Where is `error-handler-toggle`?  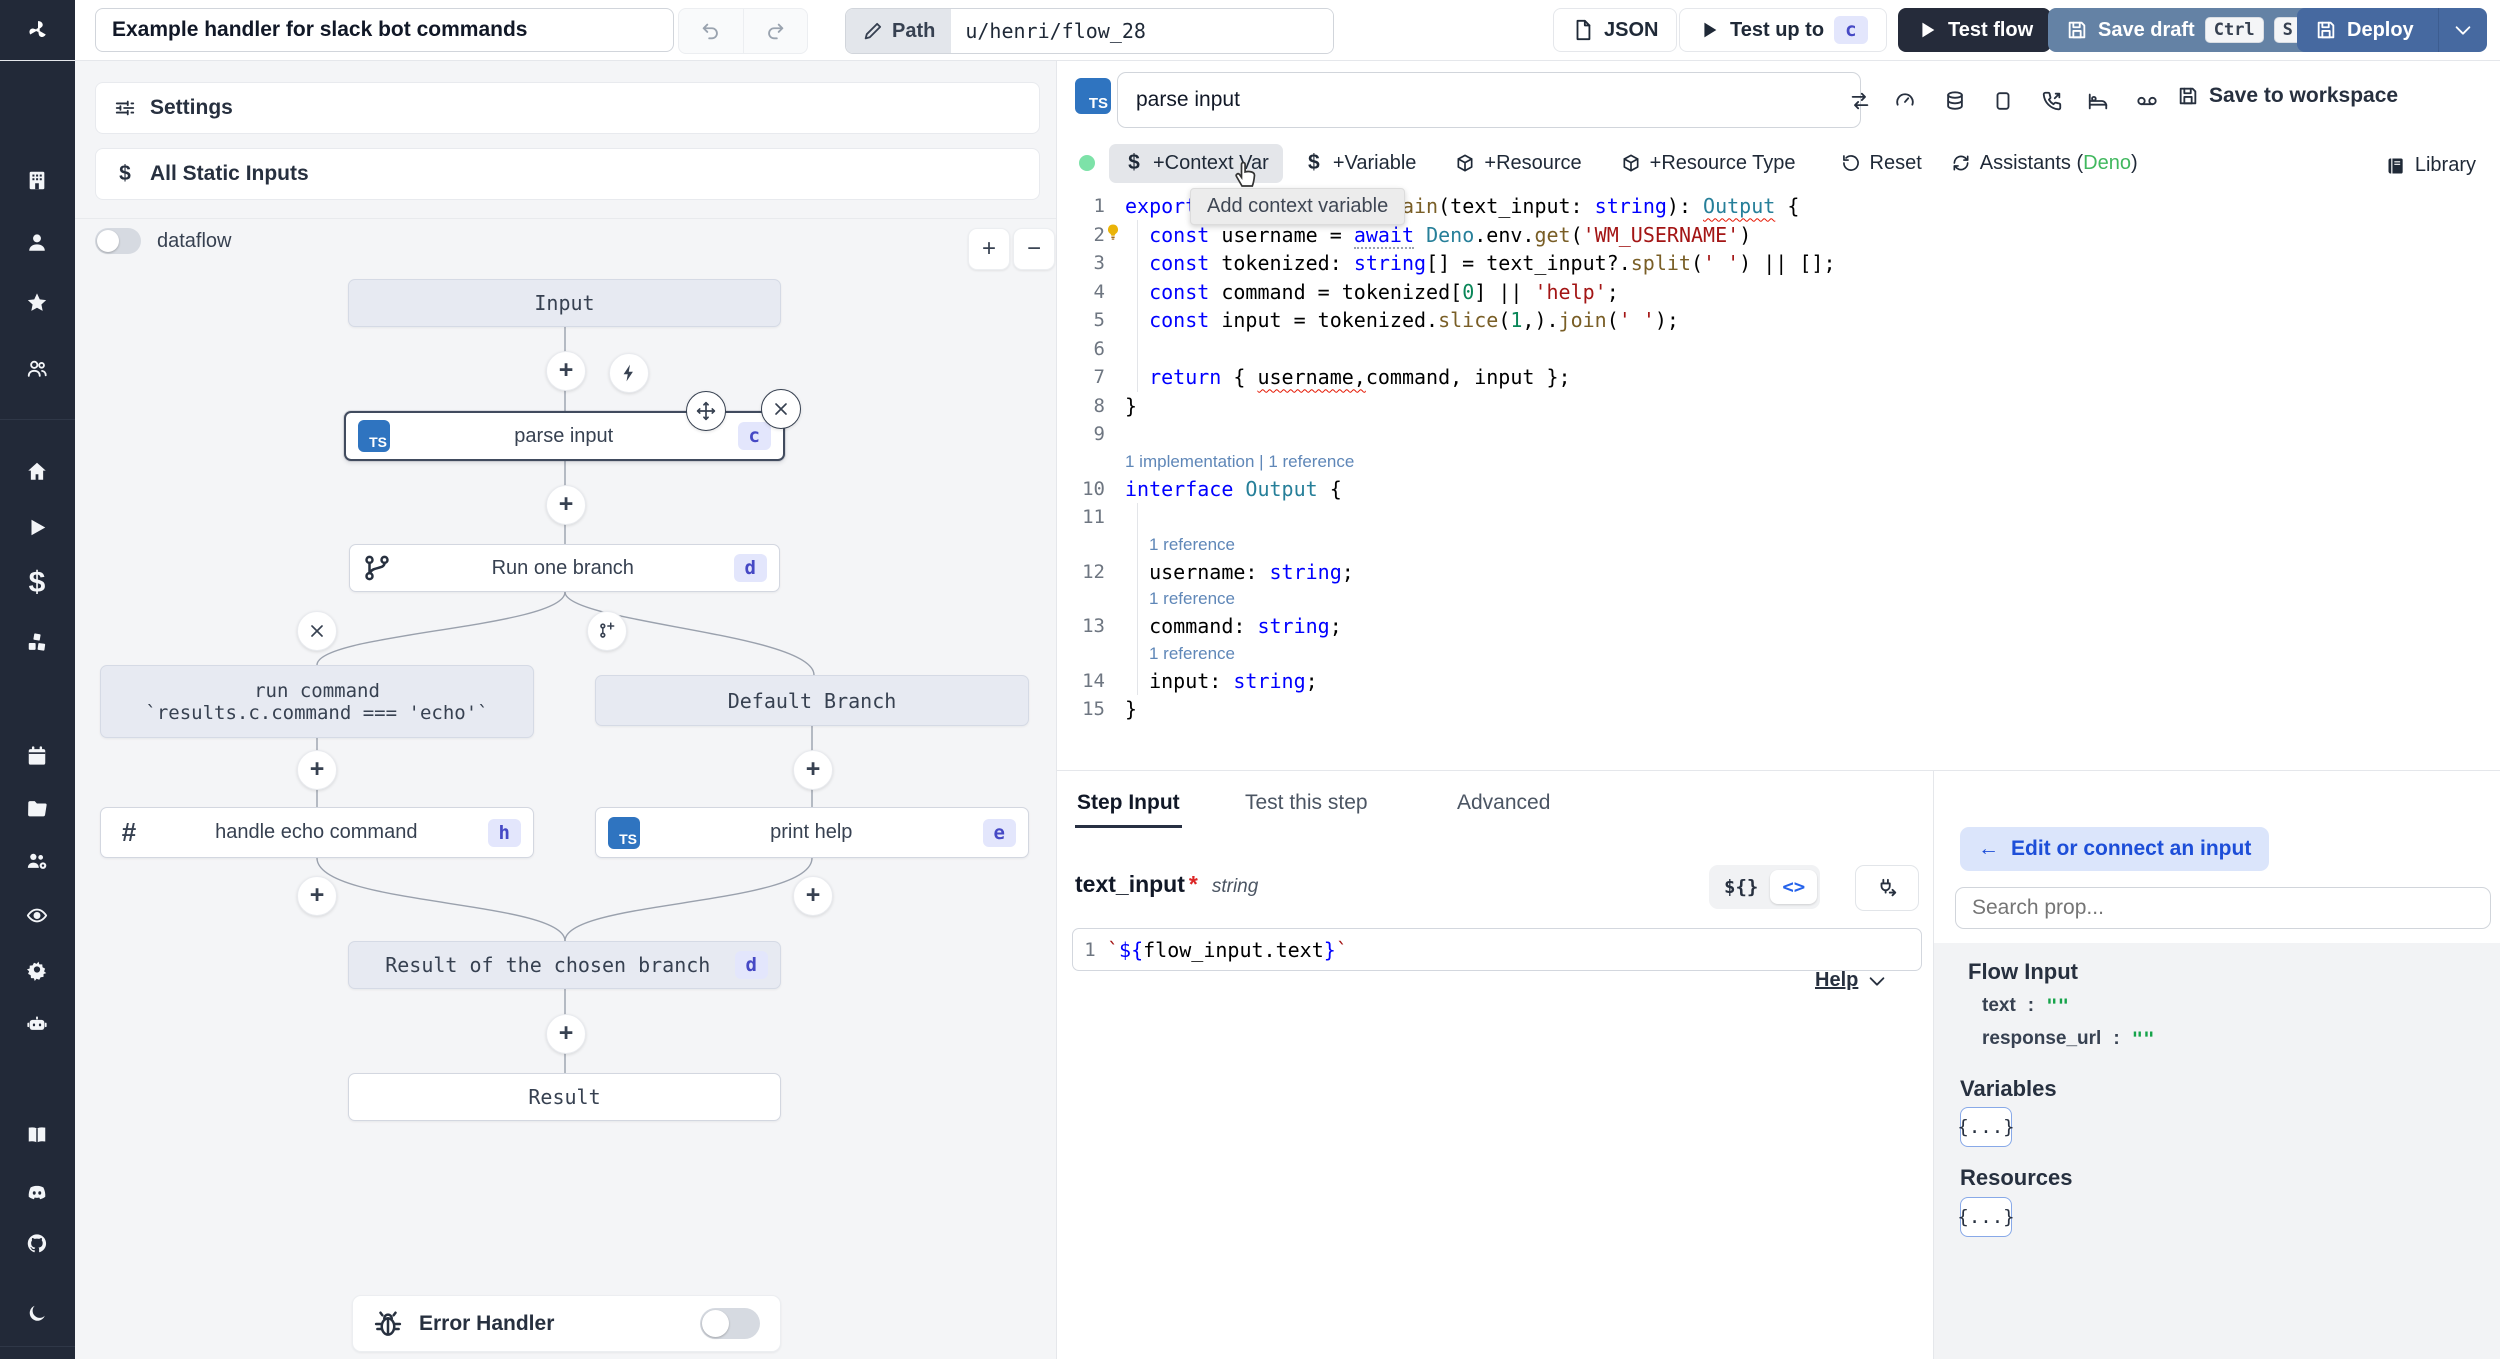 error-handler-toggle is located at coordinates (730, 1323).